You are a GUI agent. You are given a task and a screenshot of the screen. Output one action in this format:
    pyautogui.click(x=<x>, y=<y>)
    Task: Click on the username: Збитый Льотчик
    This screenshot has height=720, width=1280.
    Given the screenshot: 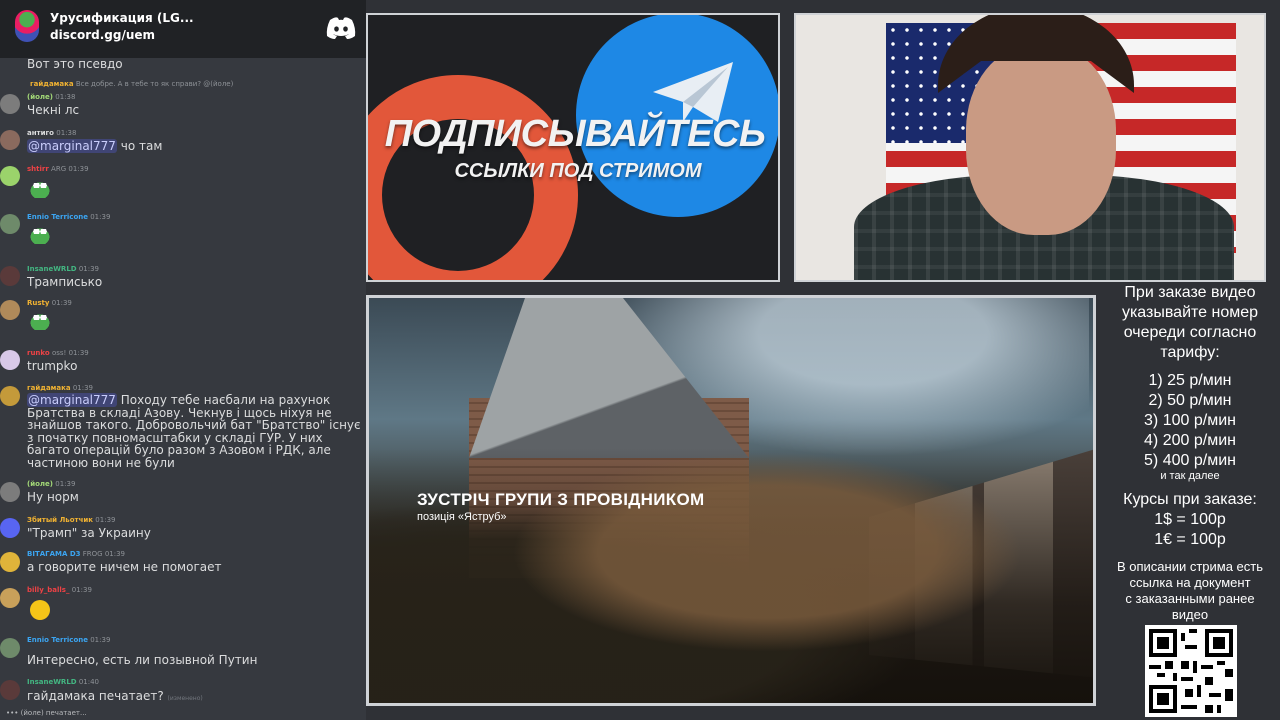 What is the action you would take?
    pyautogui.click(x=60, y=520)
    